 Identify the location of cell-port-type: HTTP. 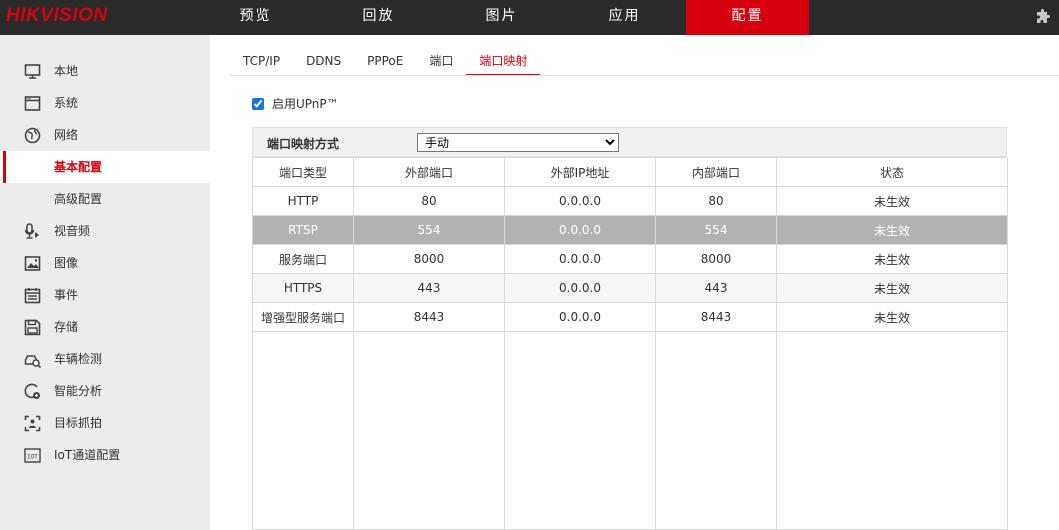
(303, 201).